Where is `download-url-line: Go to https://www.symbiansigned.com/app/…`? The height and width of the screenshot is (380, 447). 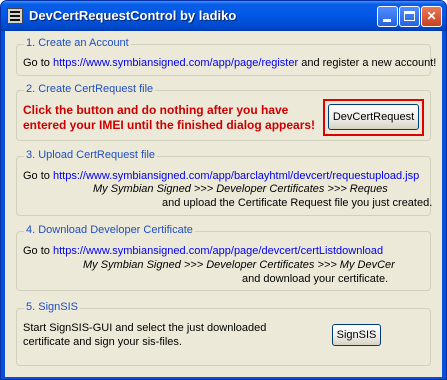 download-url-line: Go to https://www.symbiansigned.com/app/… is located at coordinates (203, 251).